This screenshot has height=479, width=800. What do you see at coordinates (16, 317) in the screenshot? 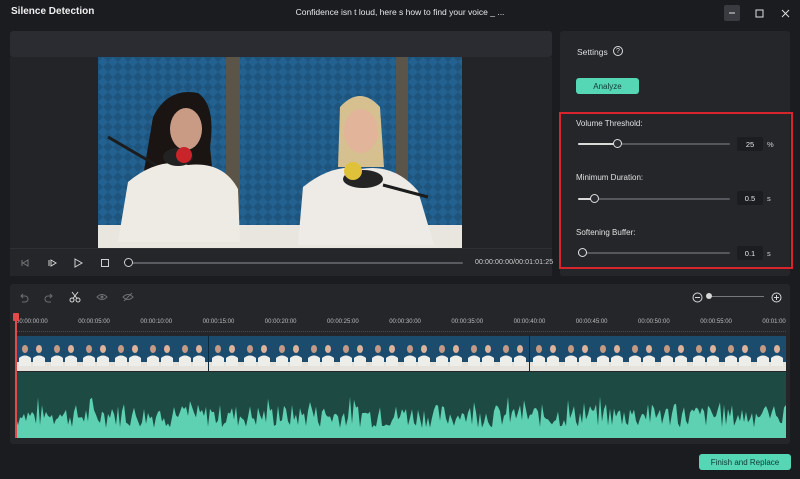
I see `playhead-handle` at bounding box center [16, 317].